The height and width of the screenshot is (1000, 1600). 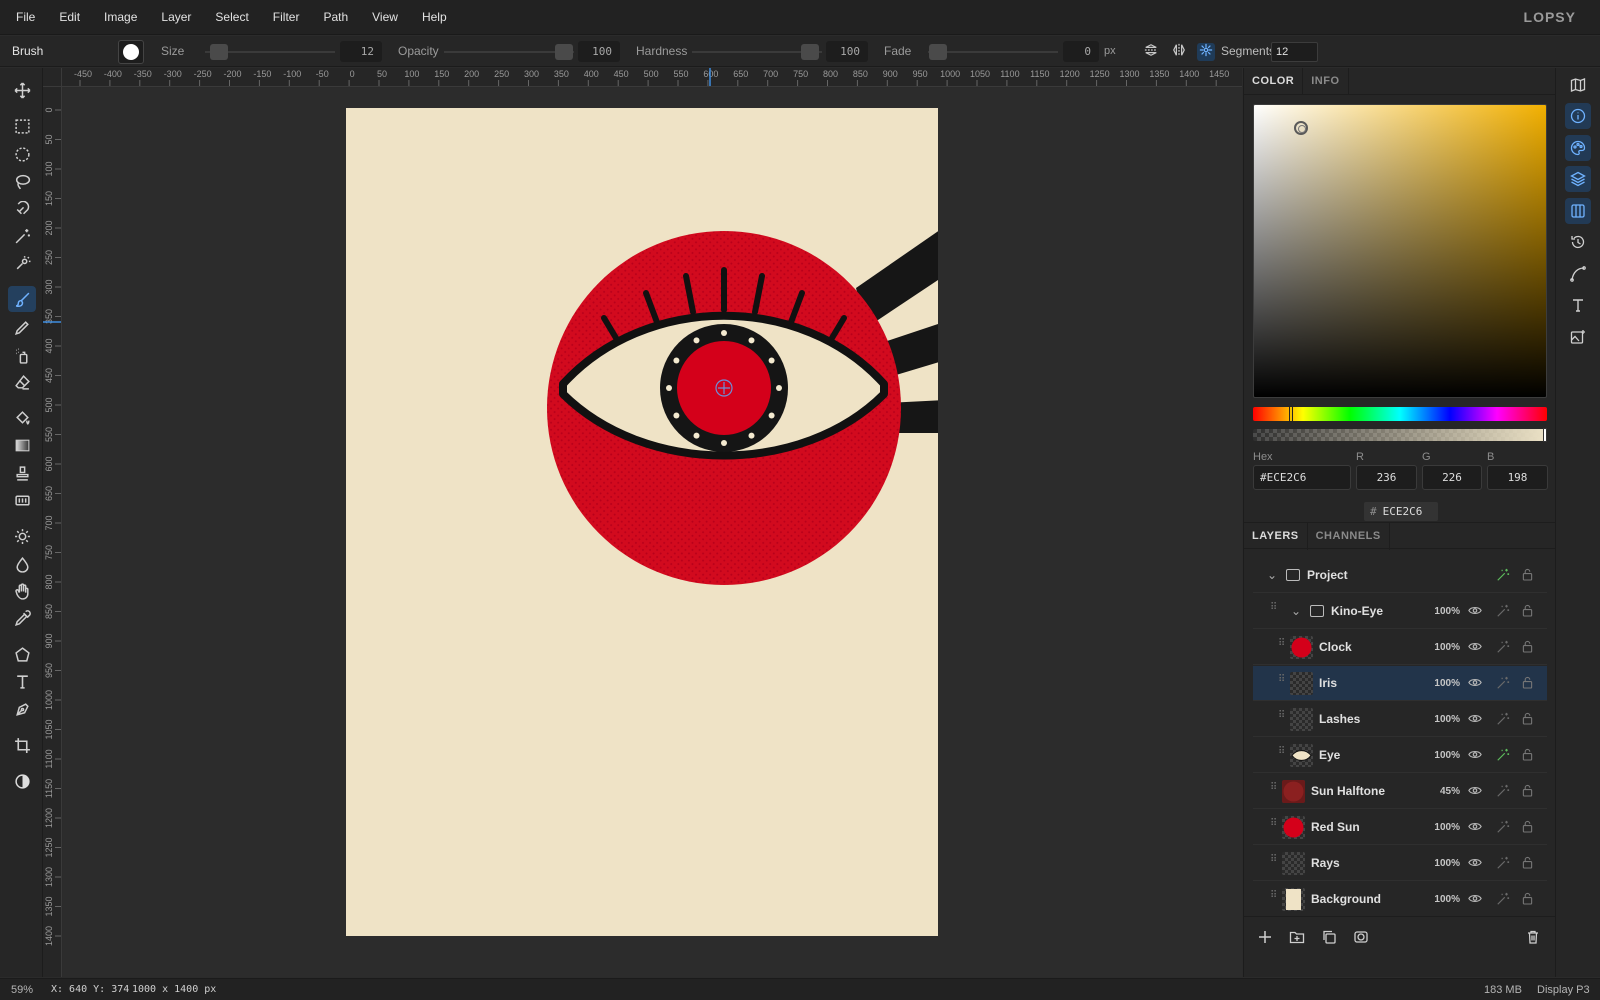 What do you see at coordinates (1578, 305) in the screenshot?
I see `type-icon` at bounding box center [1578, 305].